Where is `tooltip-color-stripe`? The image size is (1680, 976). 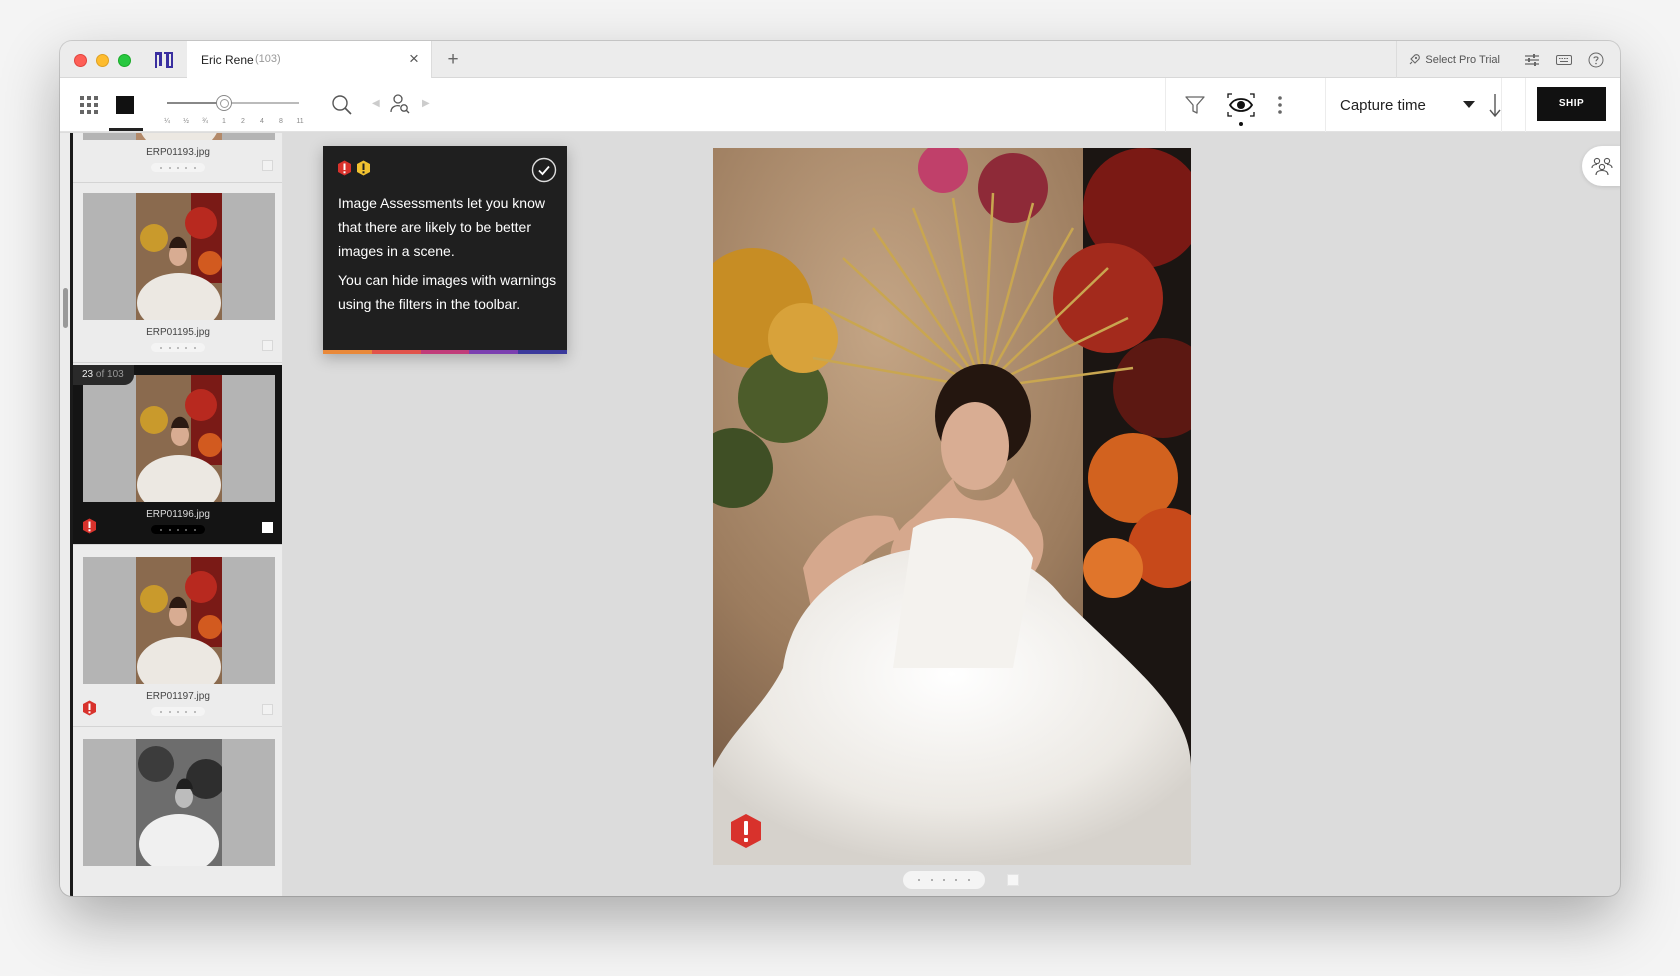 tooltip-color-stripe is located at coordinates (445, 352).